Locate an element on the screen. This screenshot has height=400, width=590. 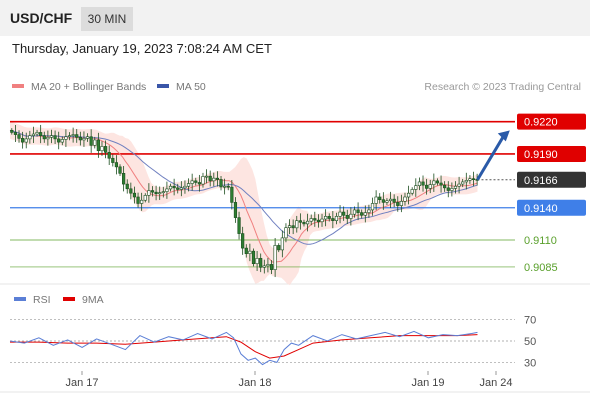
forecast-arrow-head is located at coordinates (503, 136).